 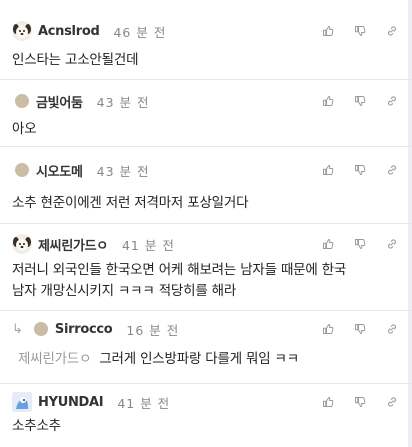 I want to click on comment-nickname: 시오도메, so click(x=59, y=170).